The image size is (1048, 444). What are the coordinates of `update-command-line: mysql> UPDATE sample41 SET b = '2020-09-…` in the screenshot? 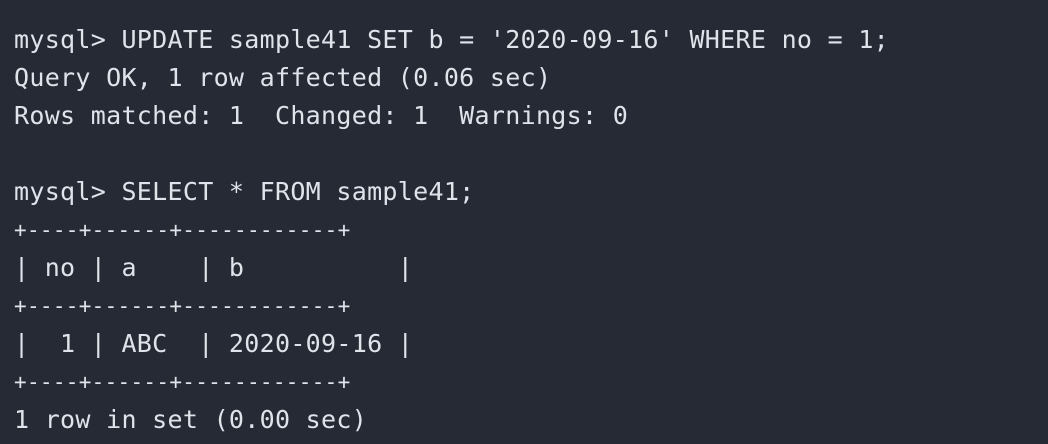 It's located at (452, 39).